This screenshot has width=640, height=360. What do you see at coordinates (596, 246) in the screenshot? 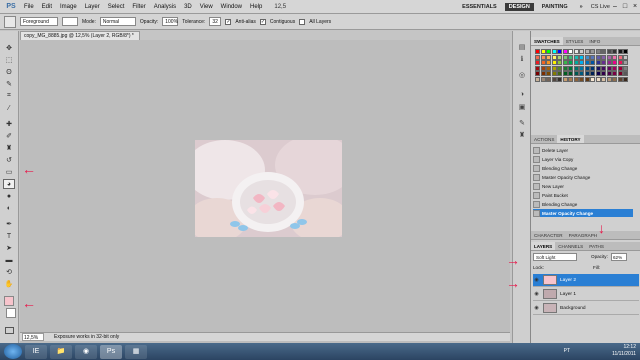
I see `tab-paths: PATHS` at bounding box center [596, 246].